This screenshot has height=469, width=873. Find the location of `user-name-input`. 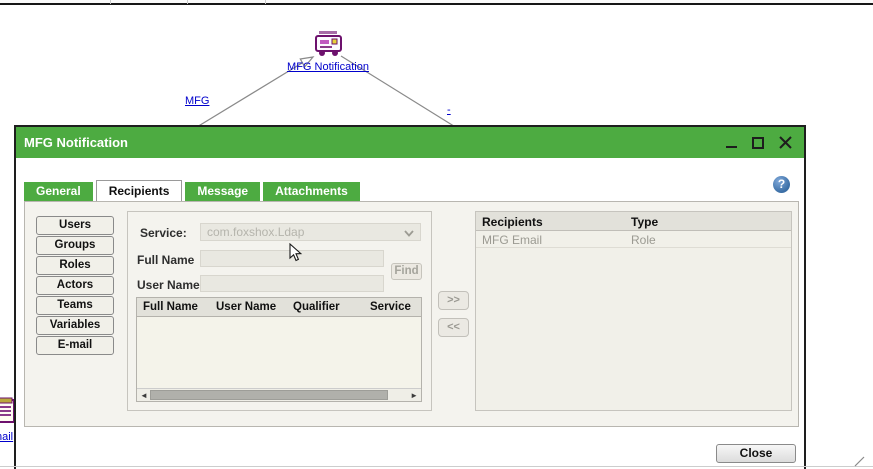

user-name-input is located at coordinates (292, 283).